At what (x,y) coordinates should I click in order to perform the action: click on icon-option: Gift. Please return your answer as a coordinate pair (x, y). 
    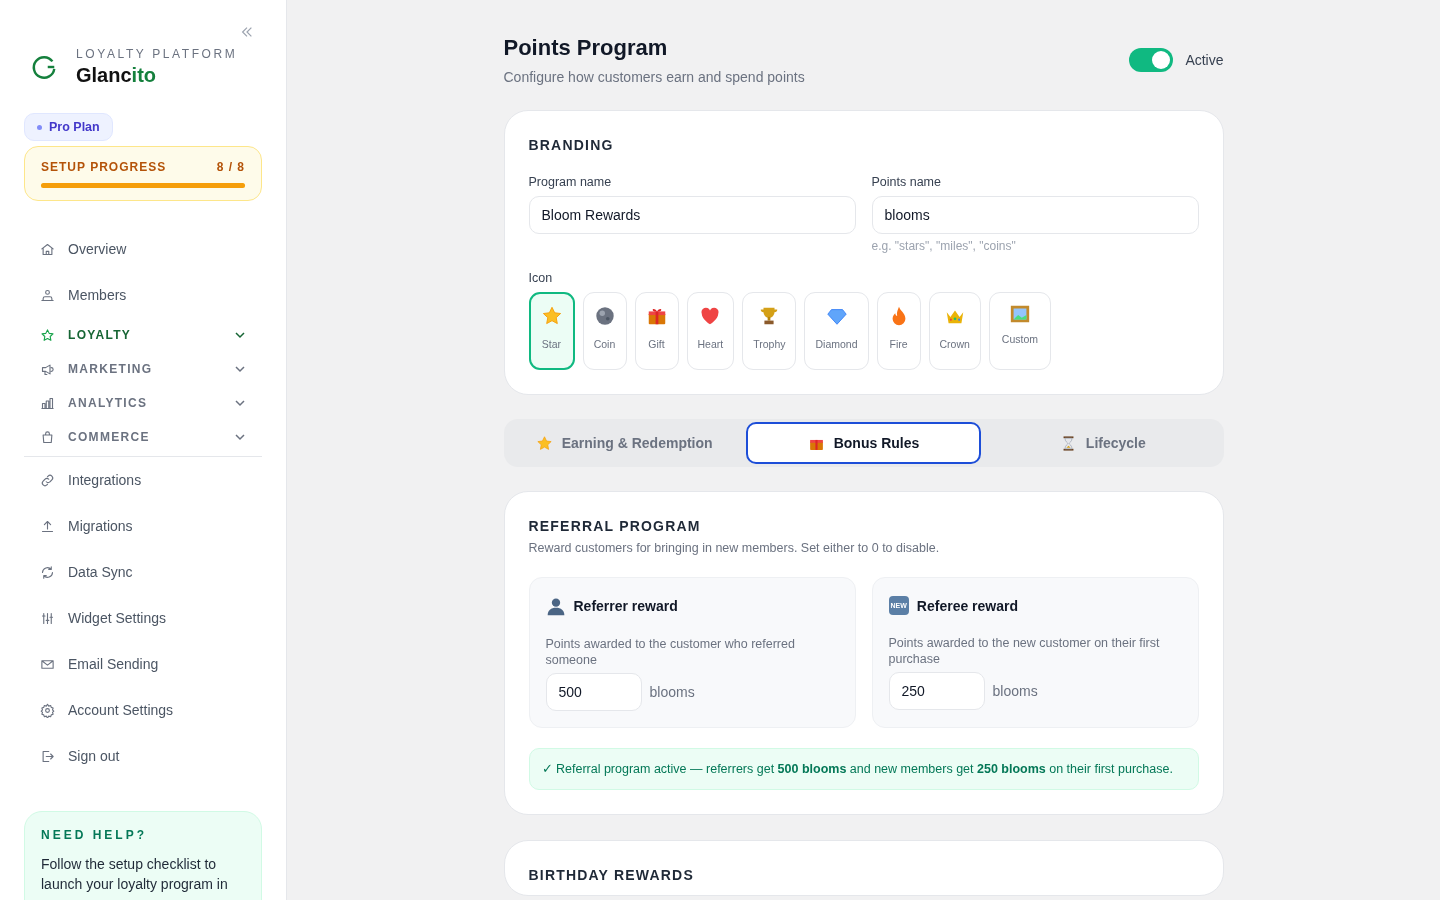
    Looking at the image, I should click on (656, 331).